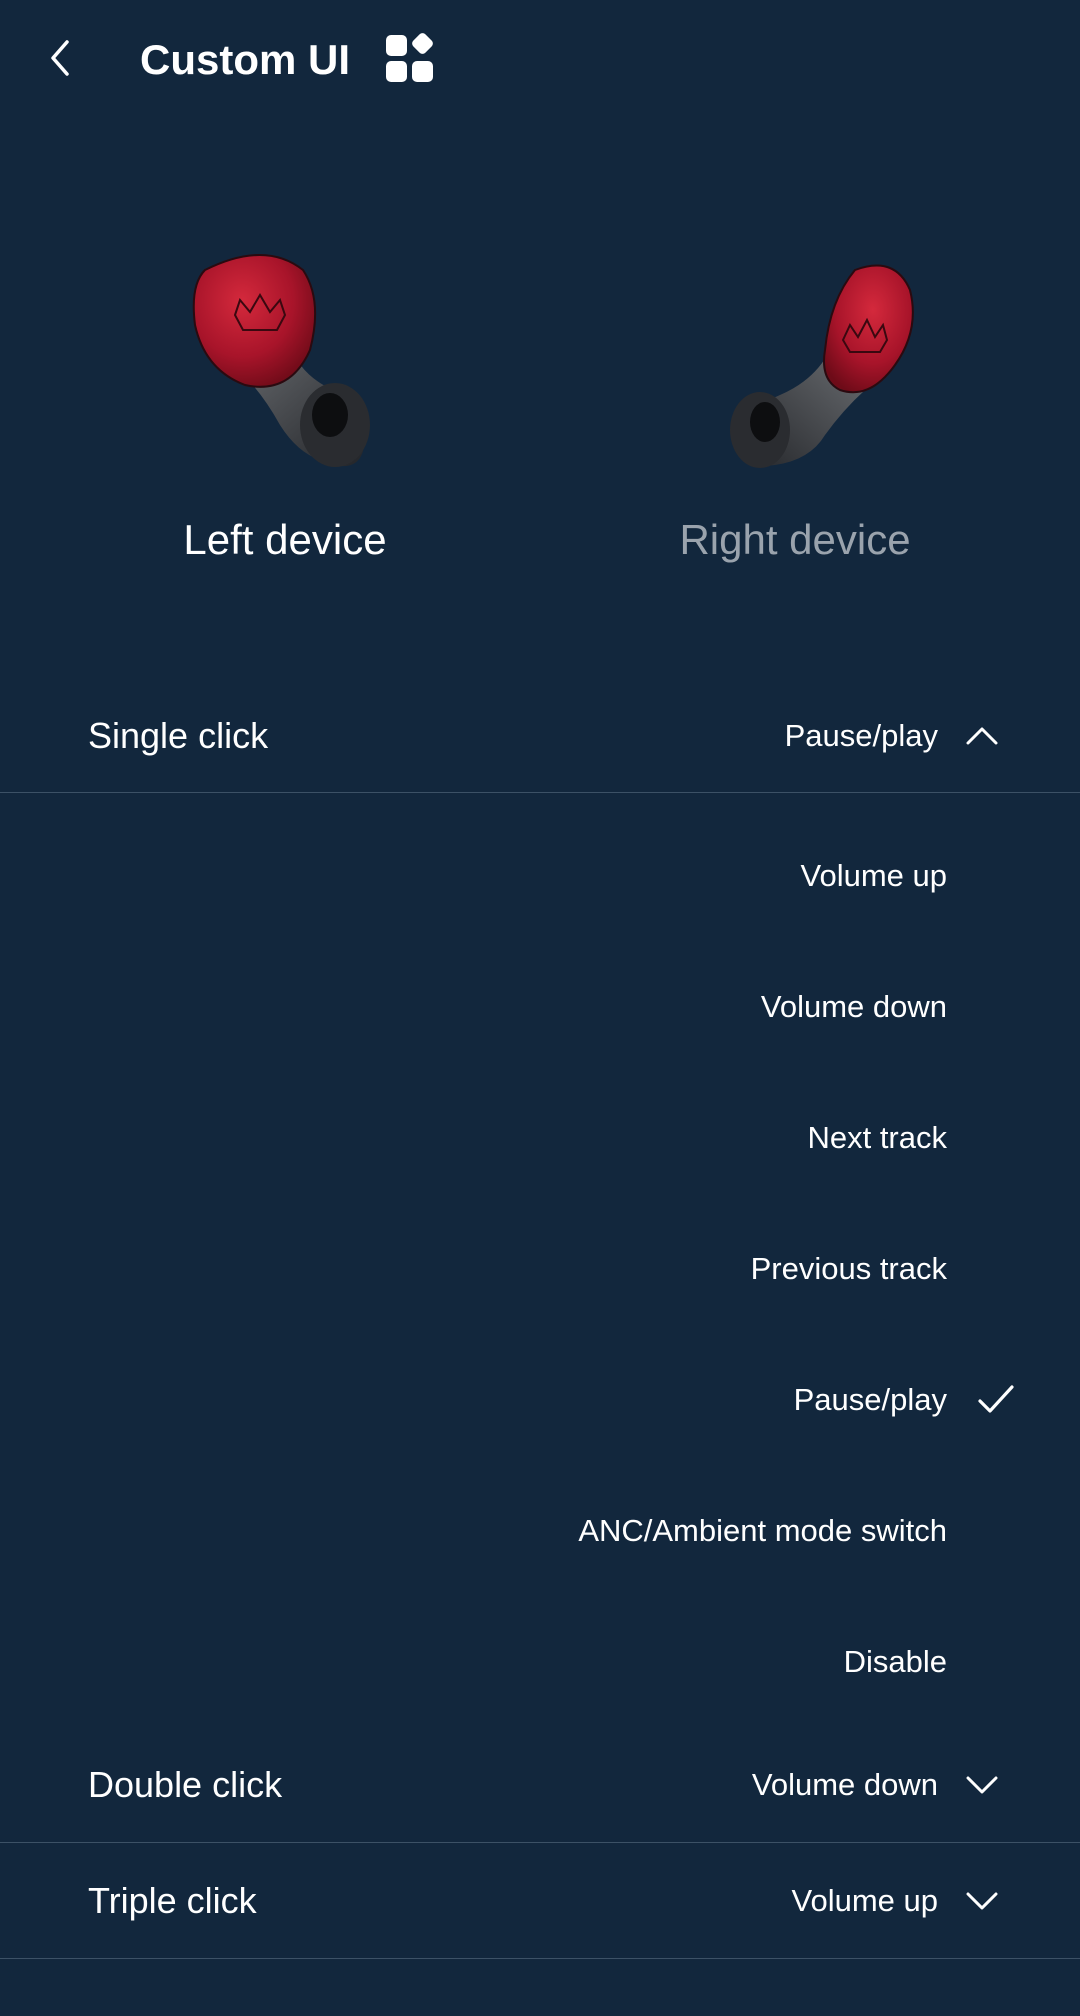 This screenshot has width=1080, height=2016. What do you see at coordinates (245, 59) in the screenshot?
I see `page-title: Custom UI` at bounding box center [245, 59].